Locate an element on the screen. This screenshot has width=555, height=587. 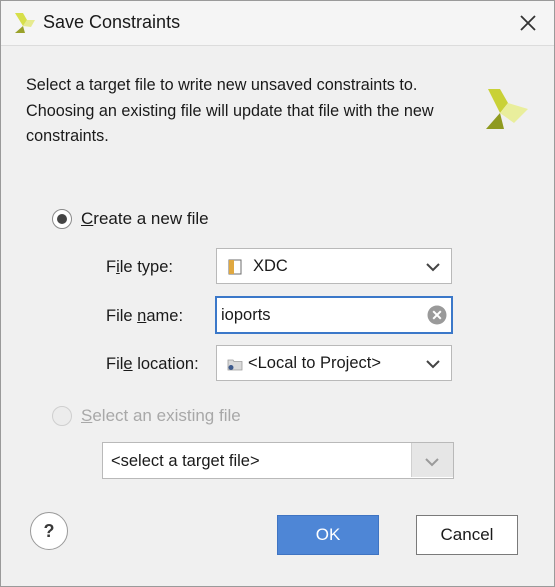
create-new-file-radio: Create a new file is located at coordinates (130, 219).